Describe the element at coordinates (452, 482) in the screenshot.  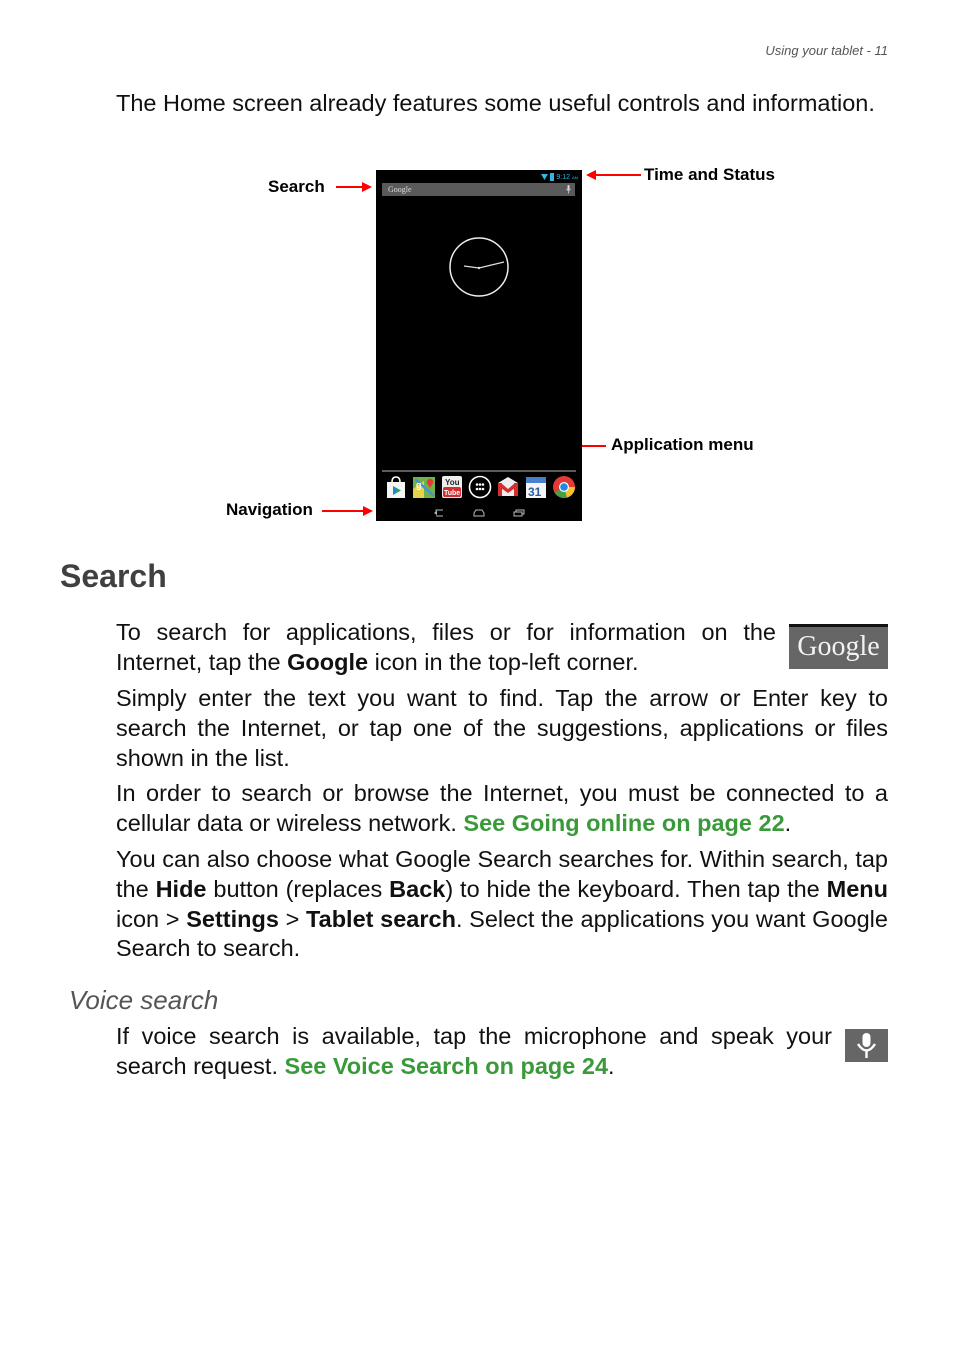
I see `svg-text: You` at that location.